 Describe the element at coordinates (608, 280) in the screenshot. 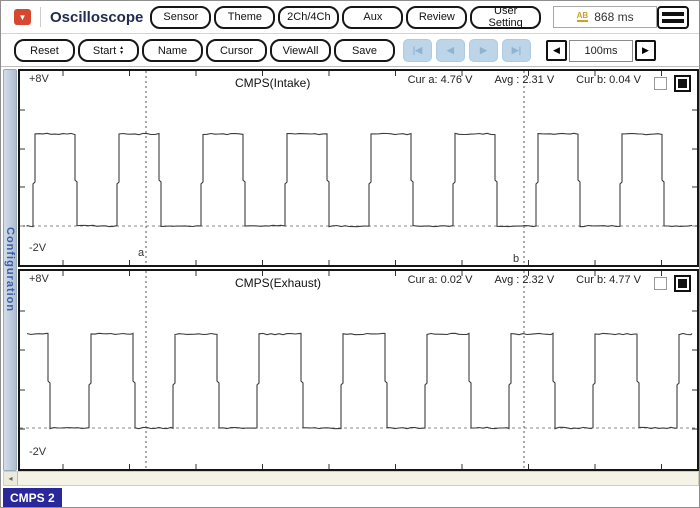

I see `cursor-b-value: Cur b: 4.77 V` at that location.